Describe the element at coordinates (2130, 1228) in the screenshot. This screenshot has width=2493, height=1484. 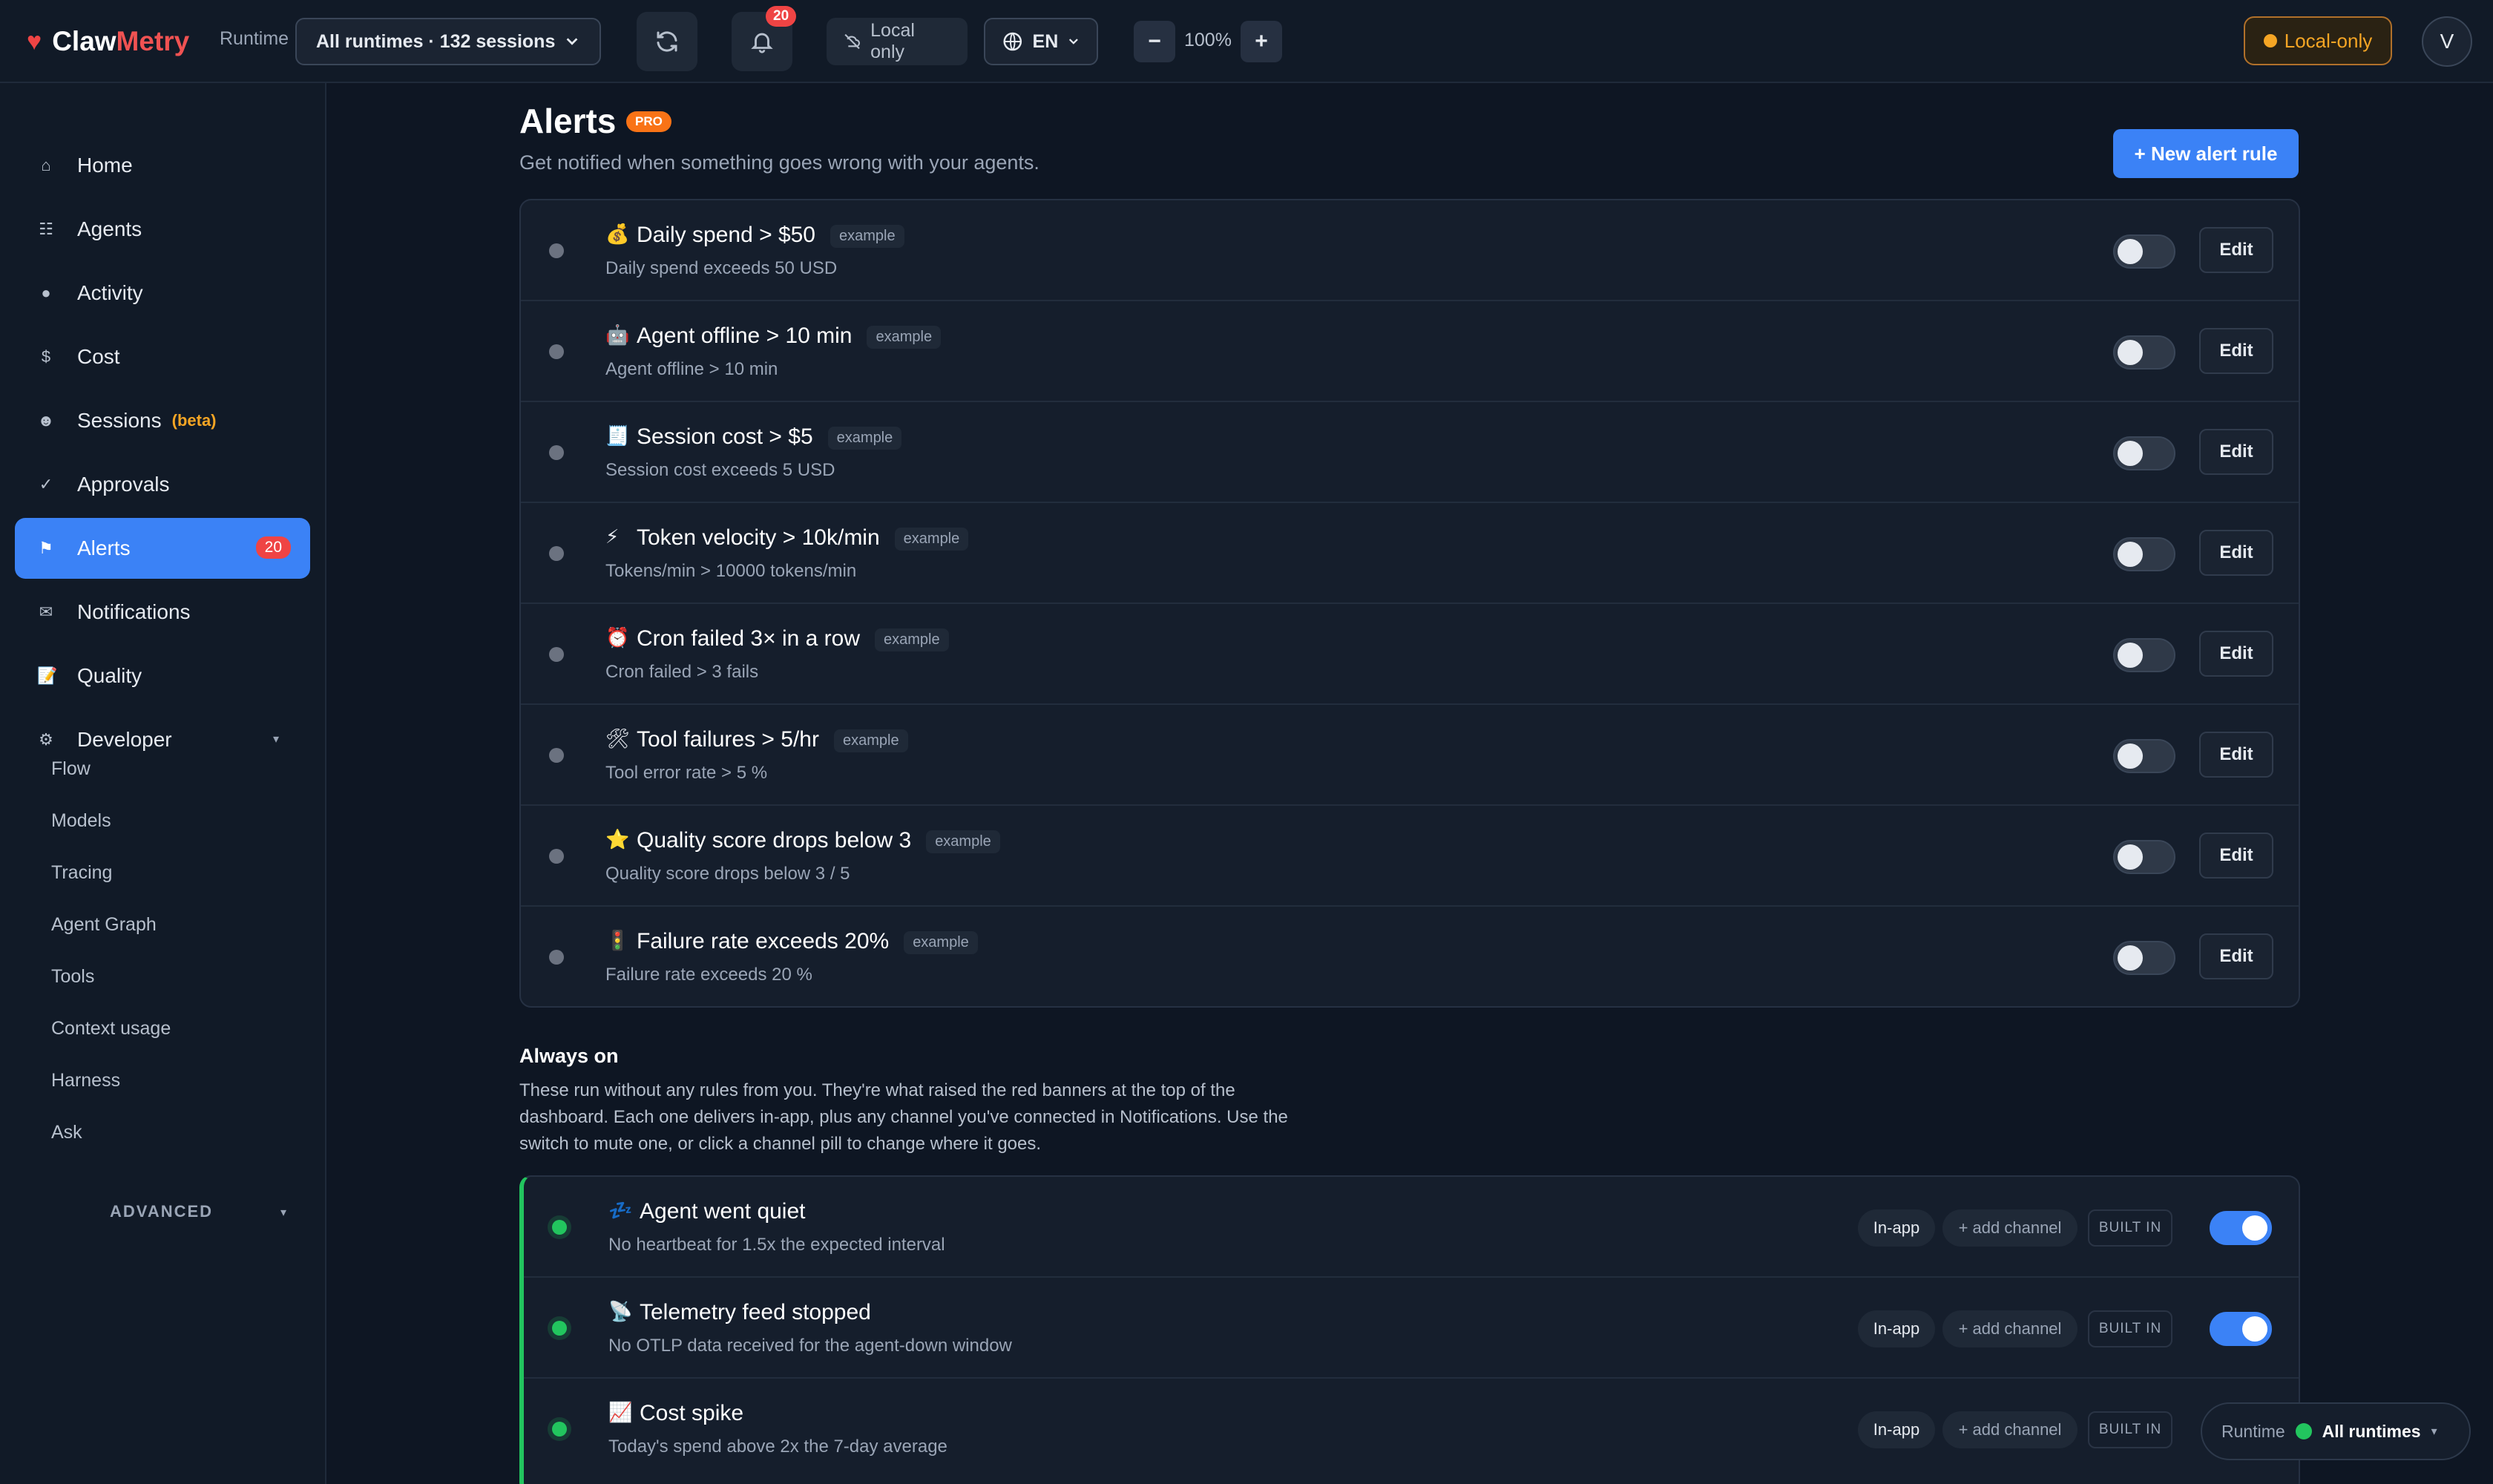
I see `built-in-badge: BUILT IN` at that location.